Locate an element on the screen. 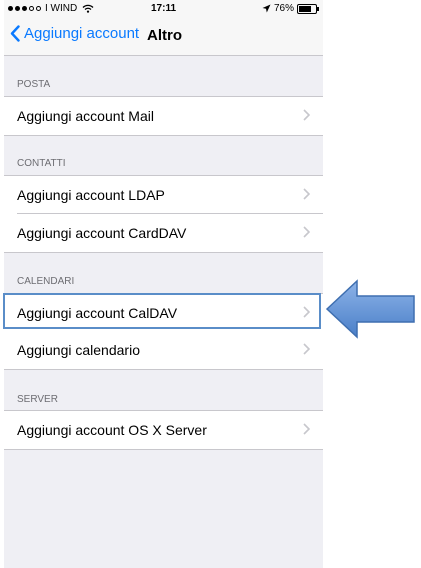 Image resolution: width=421 pixels, height=568 pixels. row-label: Aggiungi account CalDAV is located at coordinates (97, 313).